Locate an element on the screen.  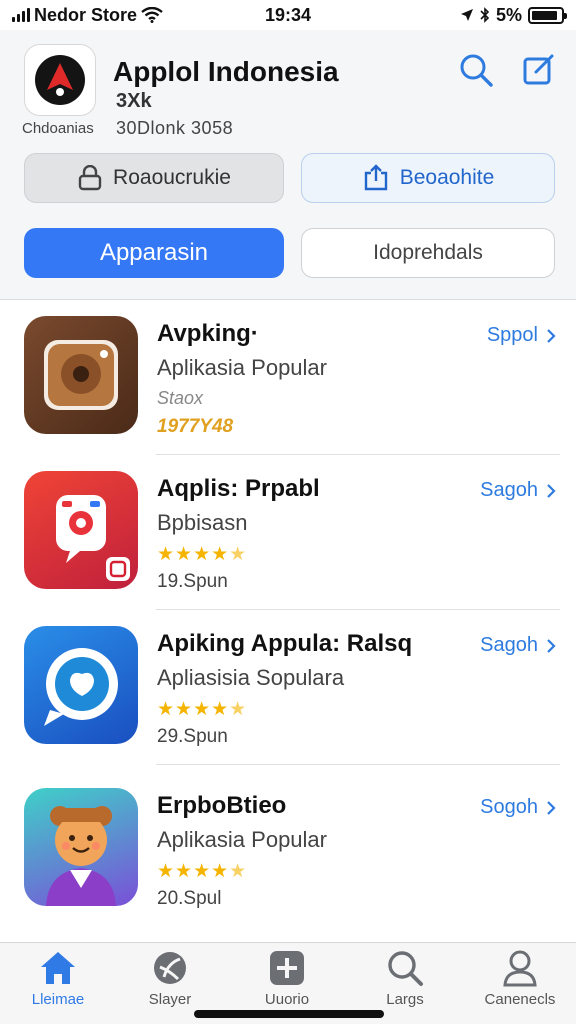
share-icon is located at coordinates (375, 177).